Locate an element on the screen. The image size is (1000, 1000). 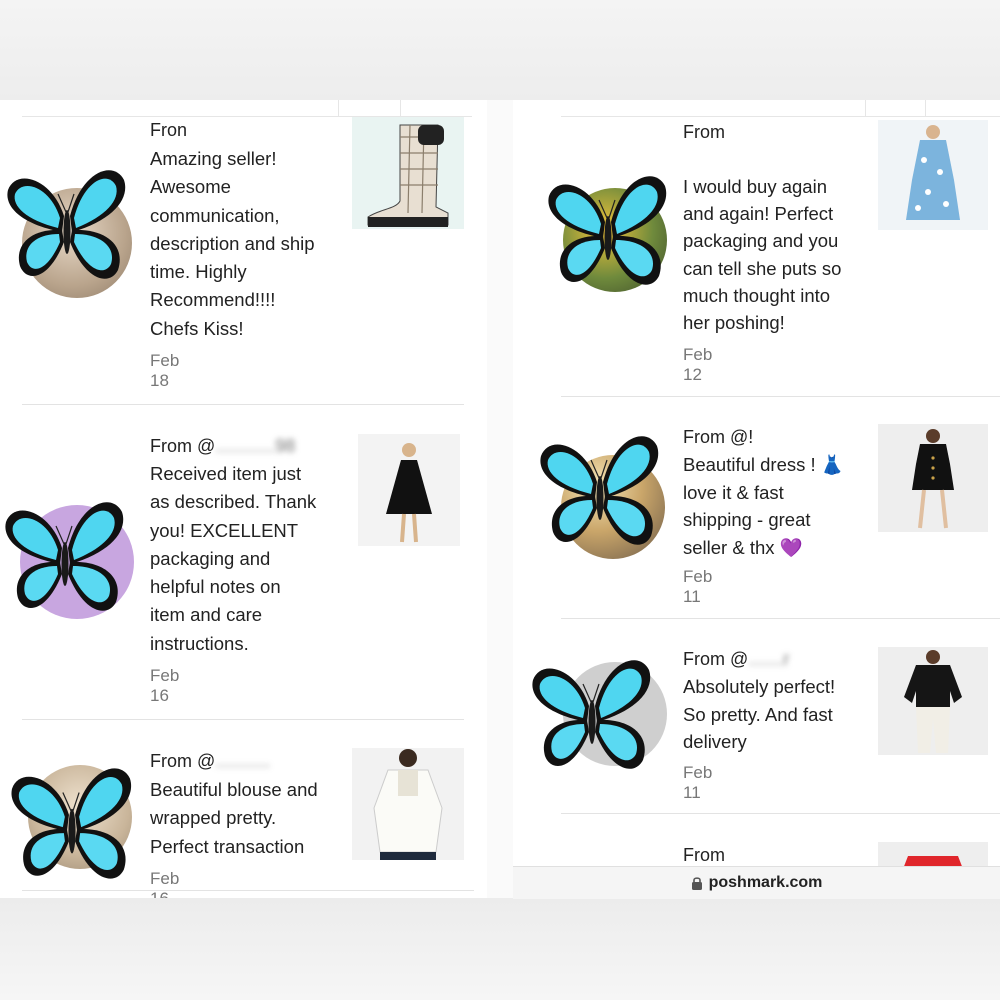
black-top-icon is located at coordinates (933, 701).